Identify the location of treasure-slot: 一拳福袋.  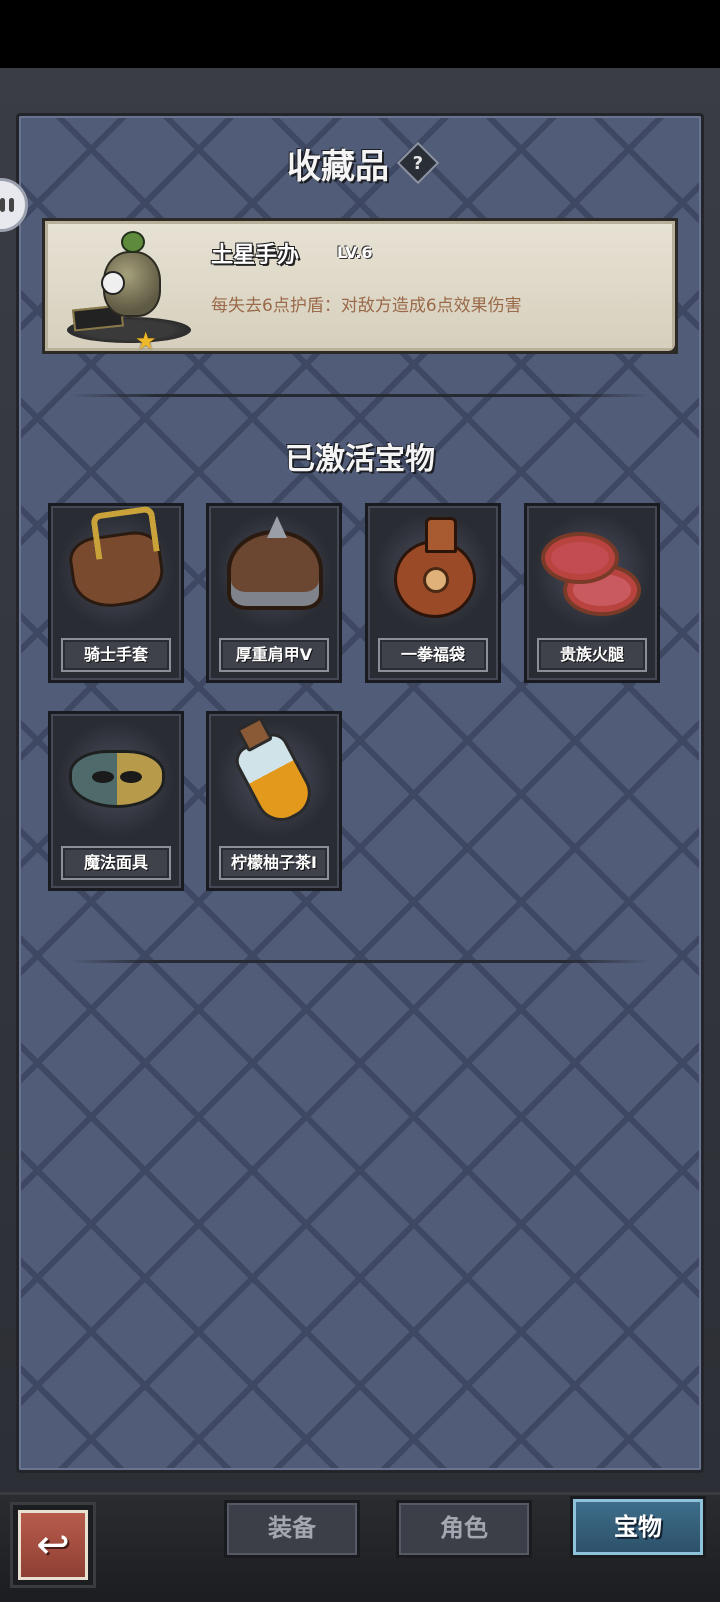
(433, 593).